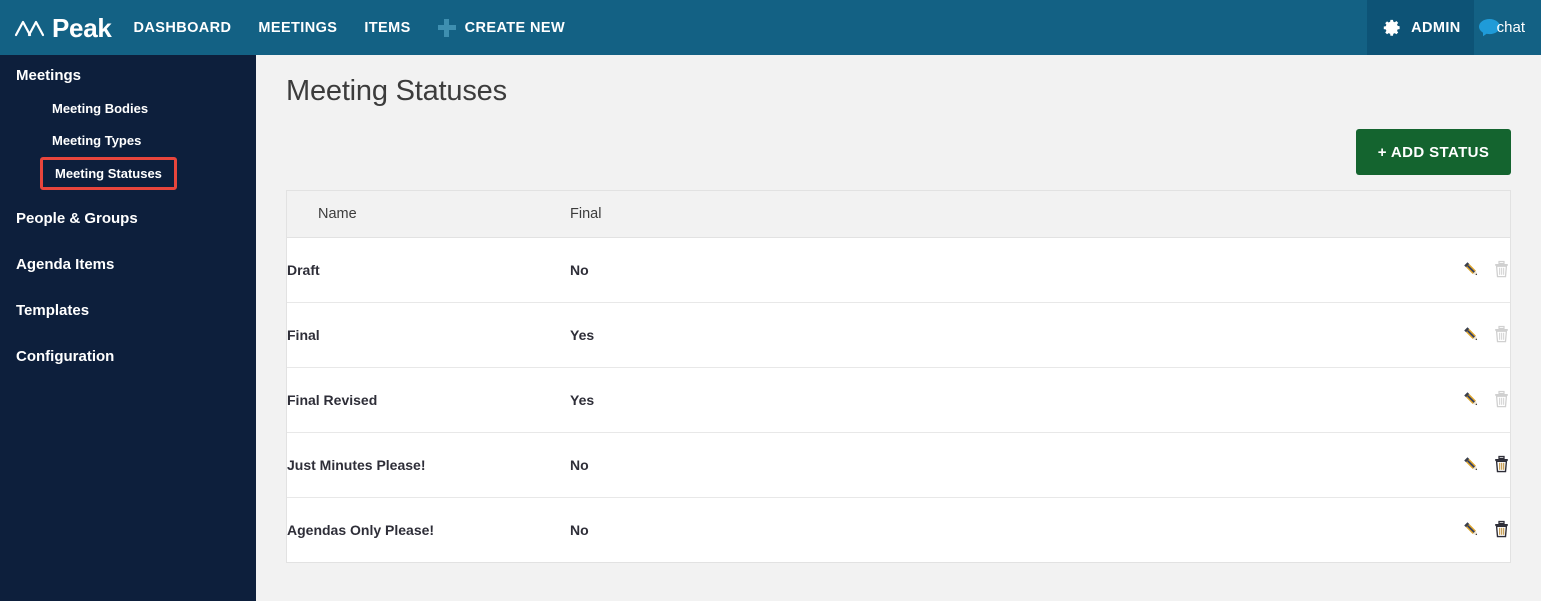  What do you see at coordinates (428, 400) in the screenshot?
I see `cell-name: Final Revised` at bounding box center [428, 400].